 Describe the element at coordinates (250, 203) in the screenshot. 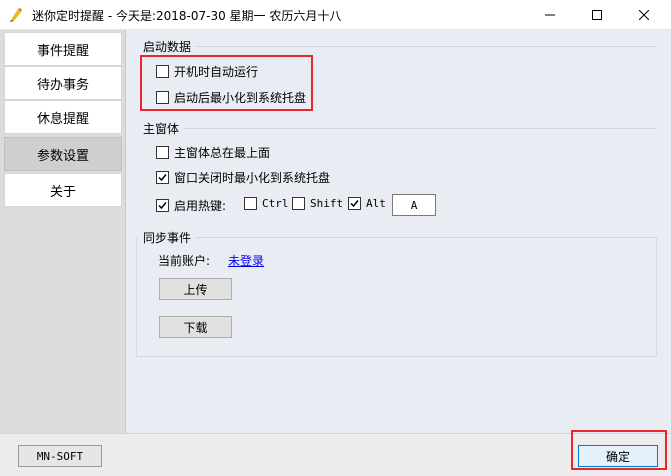

I see `ctrl-checkbox` at that location.